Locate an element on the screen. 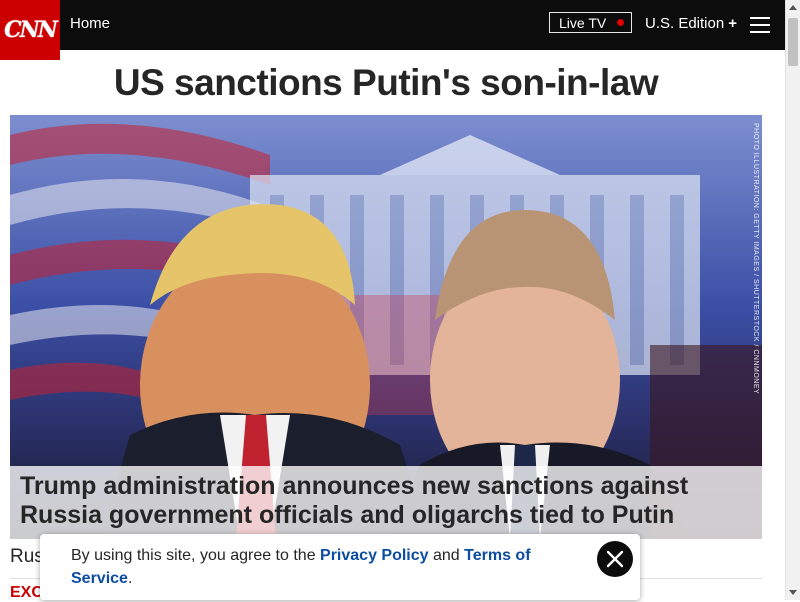 This screenshot has width=800, height=602. edition-label: U.S. Edition is located at coordinates (685, 23).